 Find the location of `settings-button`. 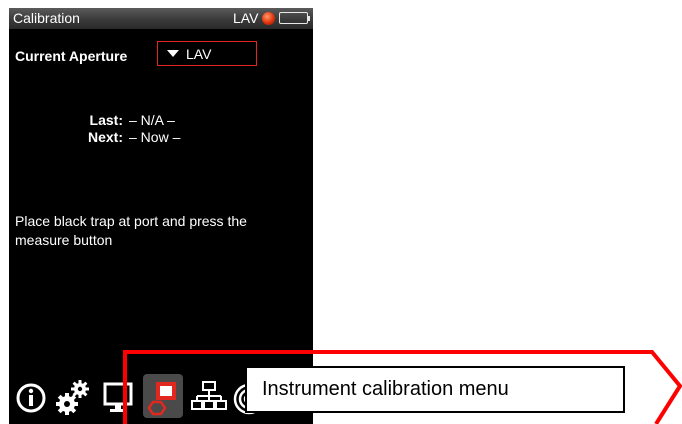

settings-button is located at coordinates (73, 396).